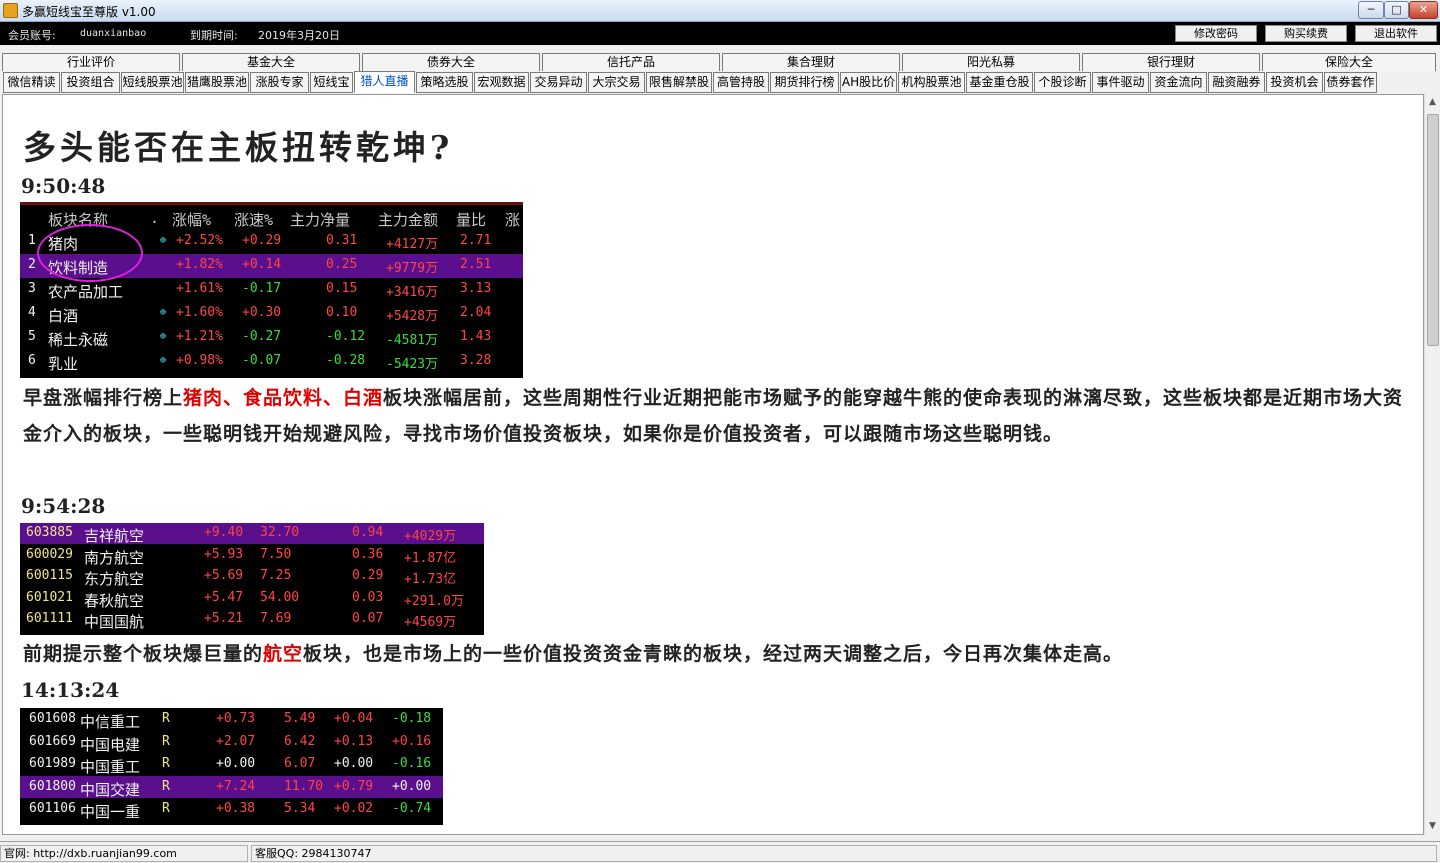 This screenshot has width=1440, height=863. Describe the element at coordinates (1432, 102) in the screenshot. I see `scroll-up-icon: ▲` at that location.